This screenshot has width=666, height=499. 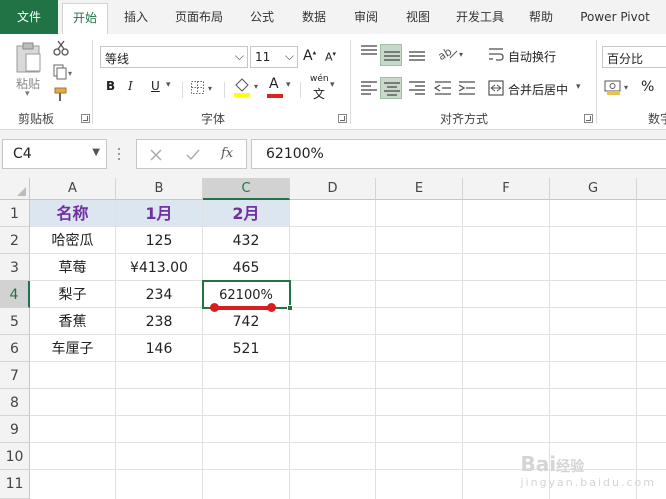 What do you see at coordinates (369, 88) in the screenshot?
I see `align-left-icon` at bounding box center [369, 88].